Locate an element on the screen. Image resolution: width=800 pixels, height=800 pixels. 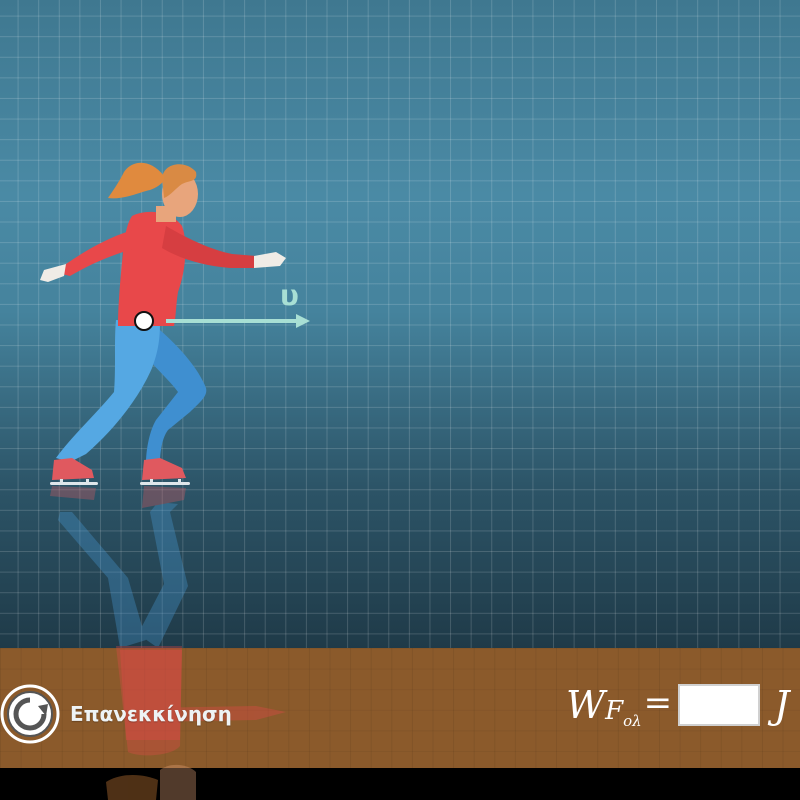
skater-left-hand is located at coordinates (53, 273).